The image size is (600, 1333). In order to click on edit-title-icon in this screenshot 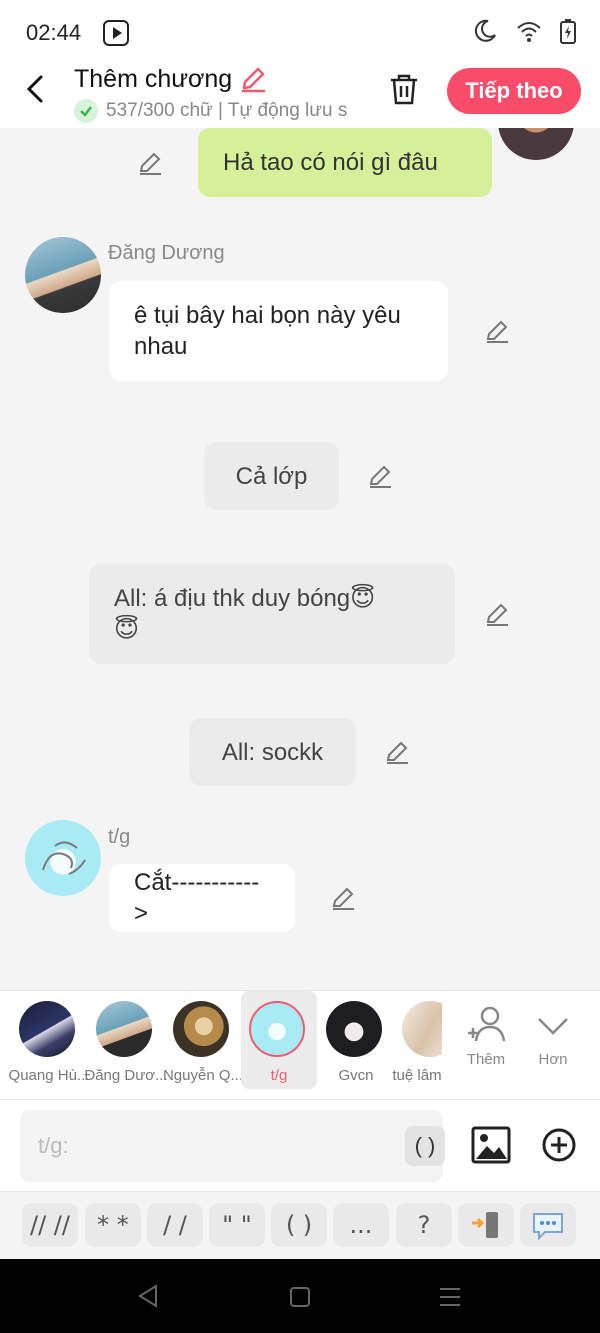, I will do `click(253, 79)`.